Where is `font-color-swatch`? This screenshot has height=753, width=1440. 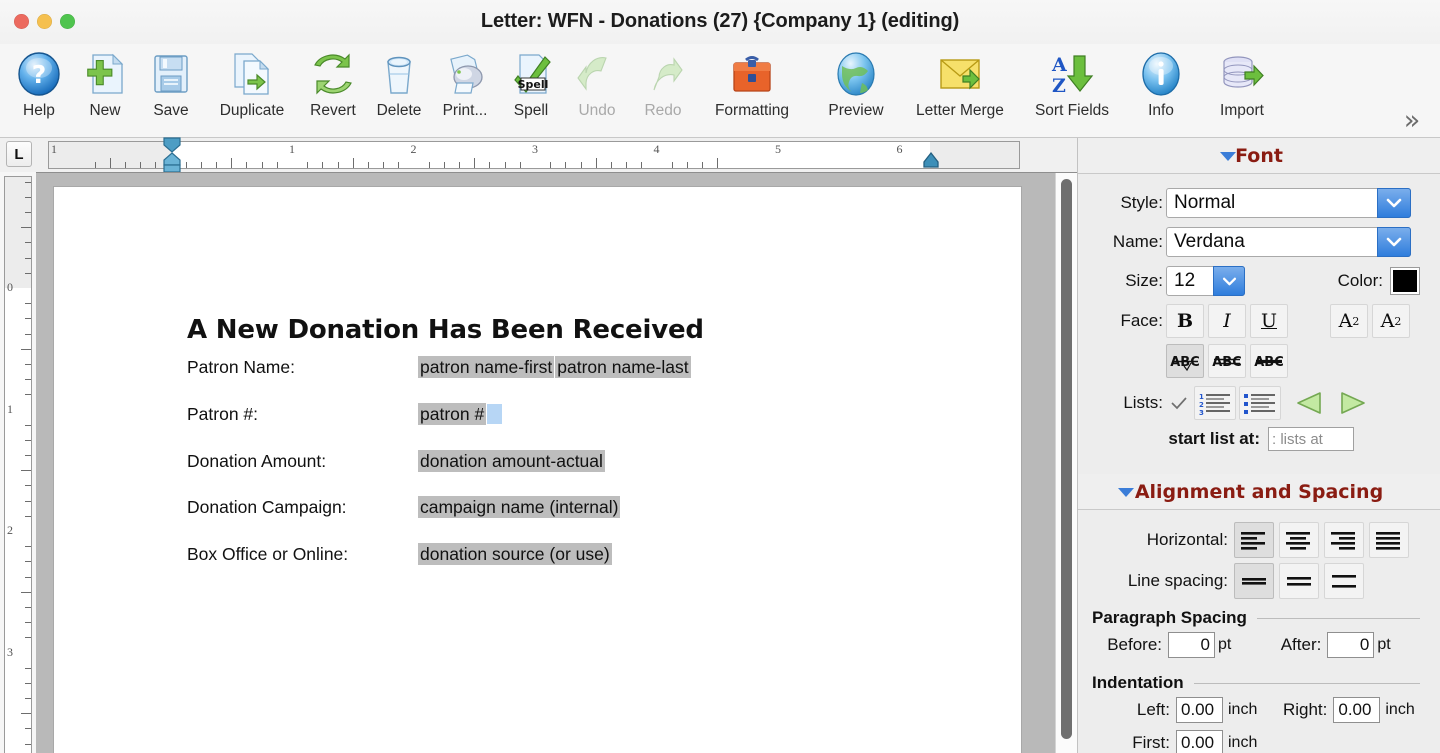 font-color-swatch is located at coordinates (1405, 281).